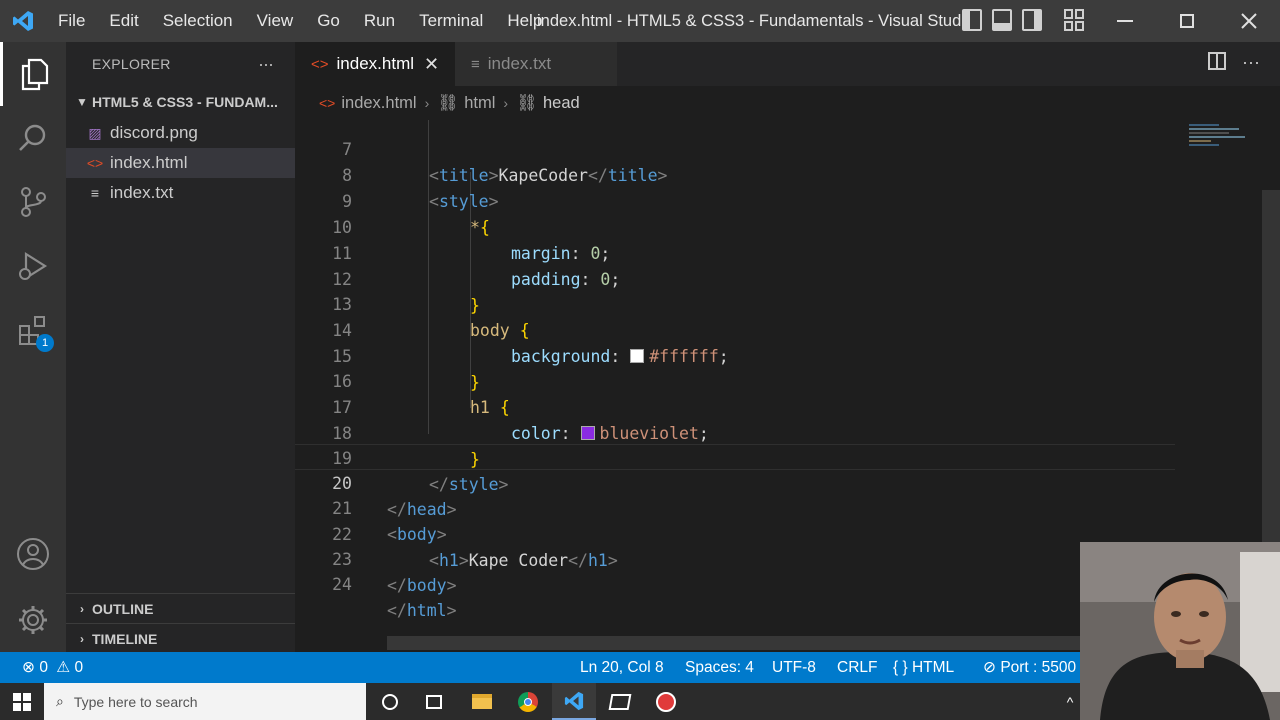 The width and height of the screenshot is (1280, 720). What do you see at coordinates (536, 64) in the screenshot?
I see `tab-index-txt: ≡ index.txt` at bounding box center [536, 64].